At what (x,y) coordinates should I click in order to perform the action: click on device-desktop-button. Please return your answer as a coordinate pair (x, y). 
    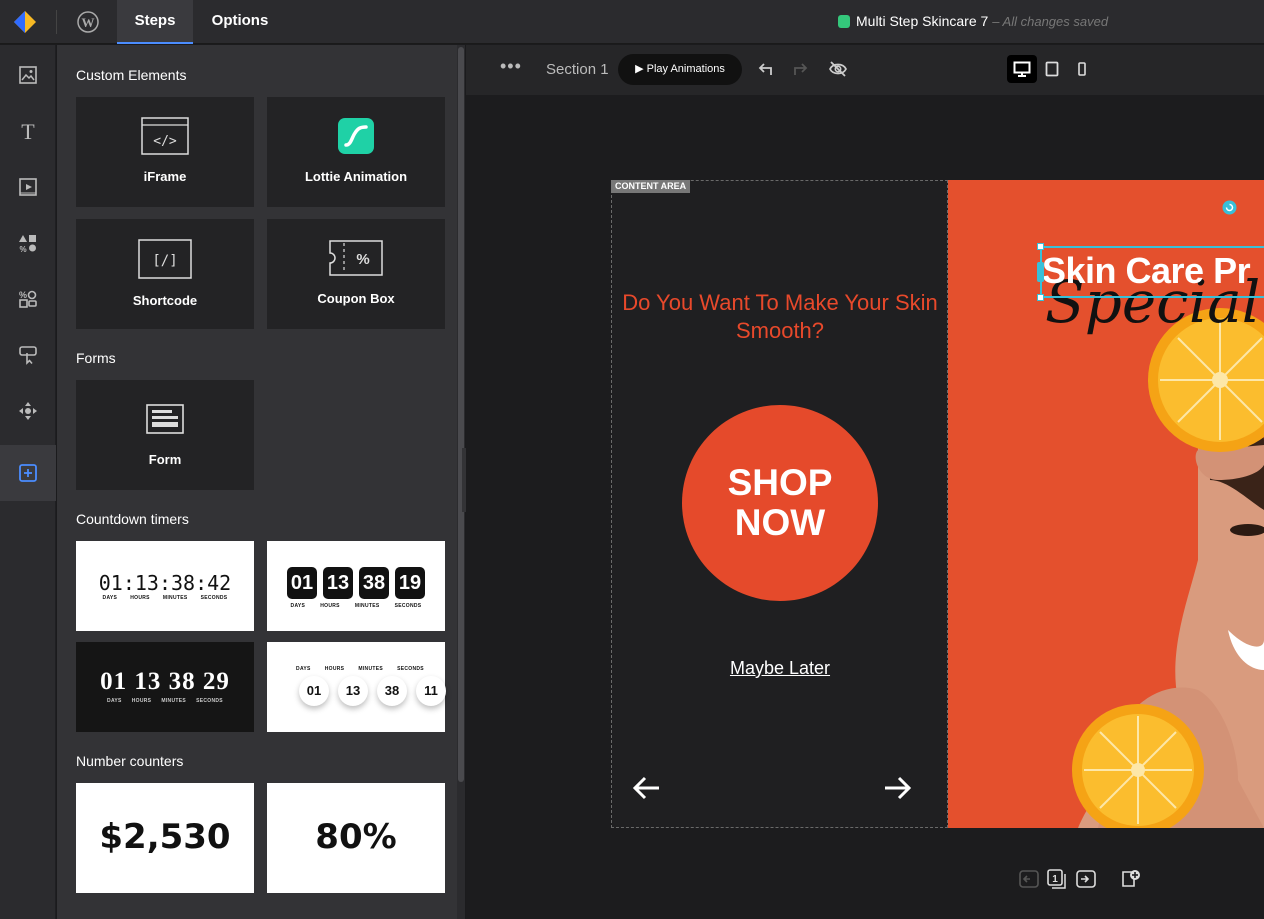
    Looking at the image, I should click on (1022, 69).